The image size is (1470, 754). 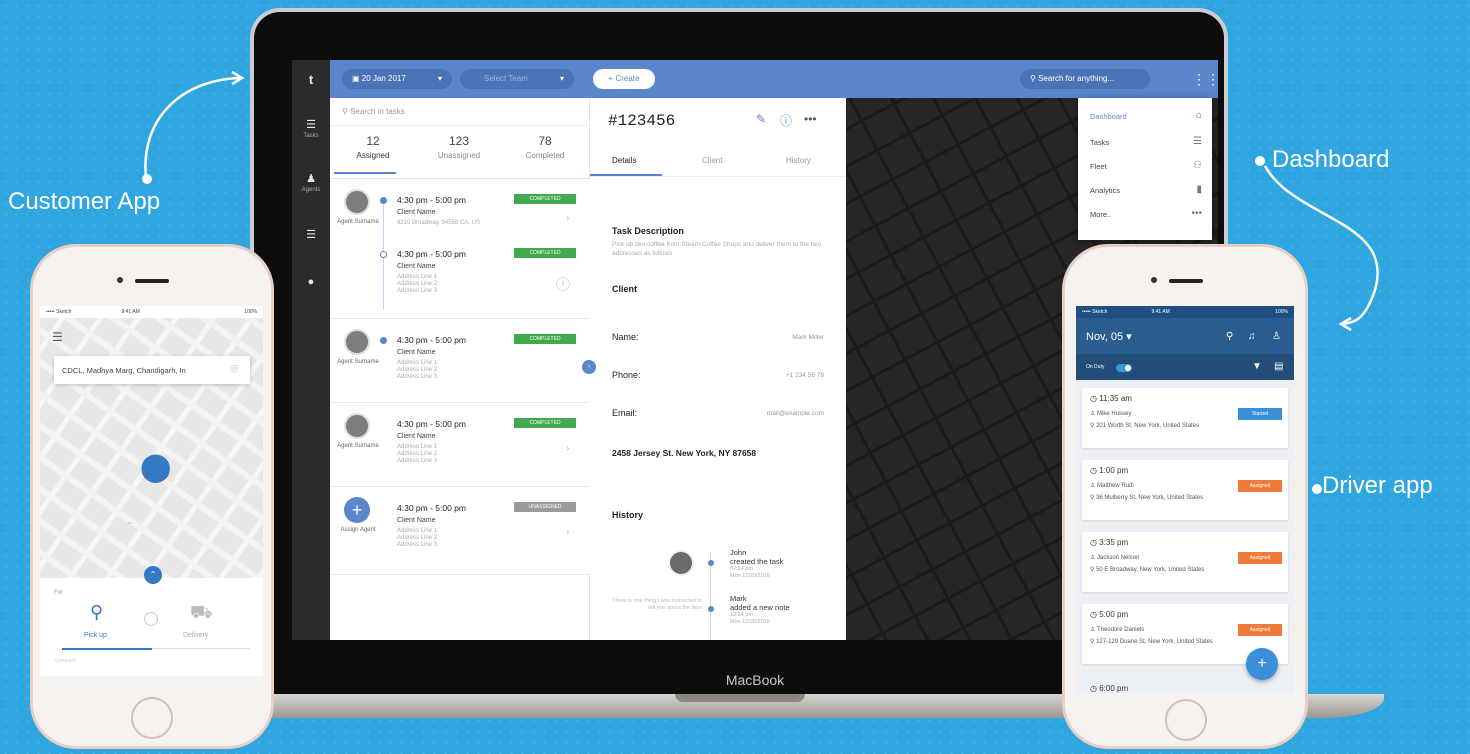 I want to click on customer-callout-dot, so click(x=147, y=179).